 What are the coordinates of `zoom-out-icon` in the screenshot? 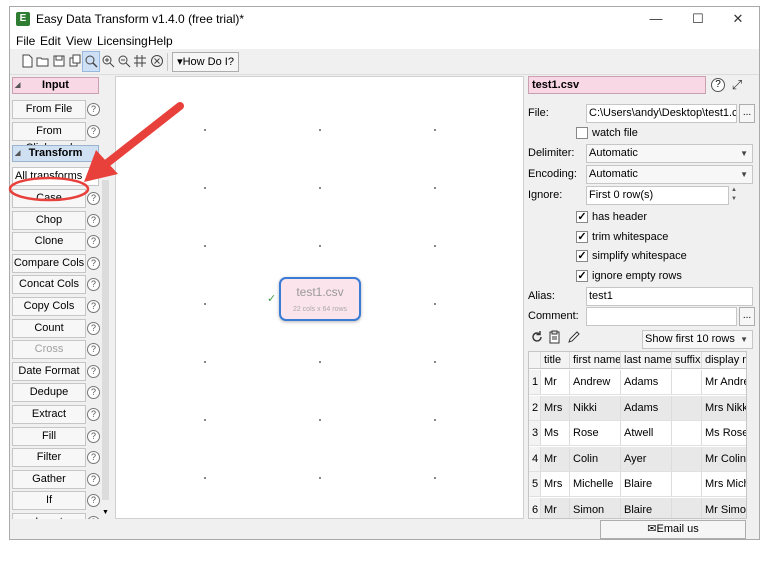 It's located at (124, 61).